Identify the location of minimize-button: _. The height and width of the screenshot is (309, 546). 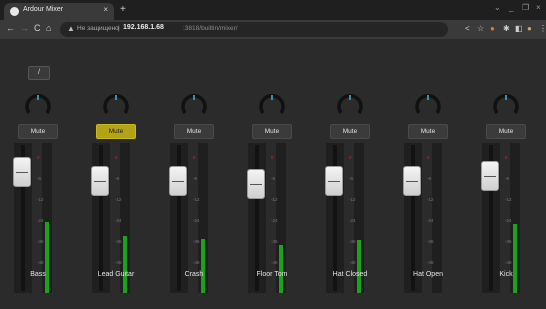
(511, 7).